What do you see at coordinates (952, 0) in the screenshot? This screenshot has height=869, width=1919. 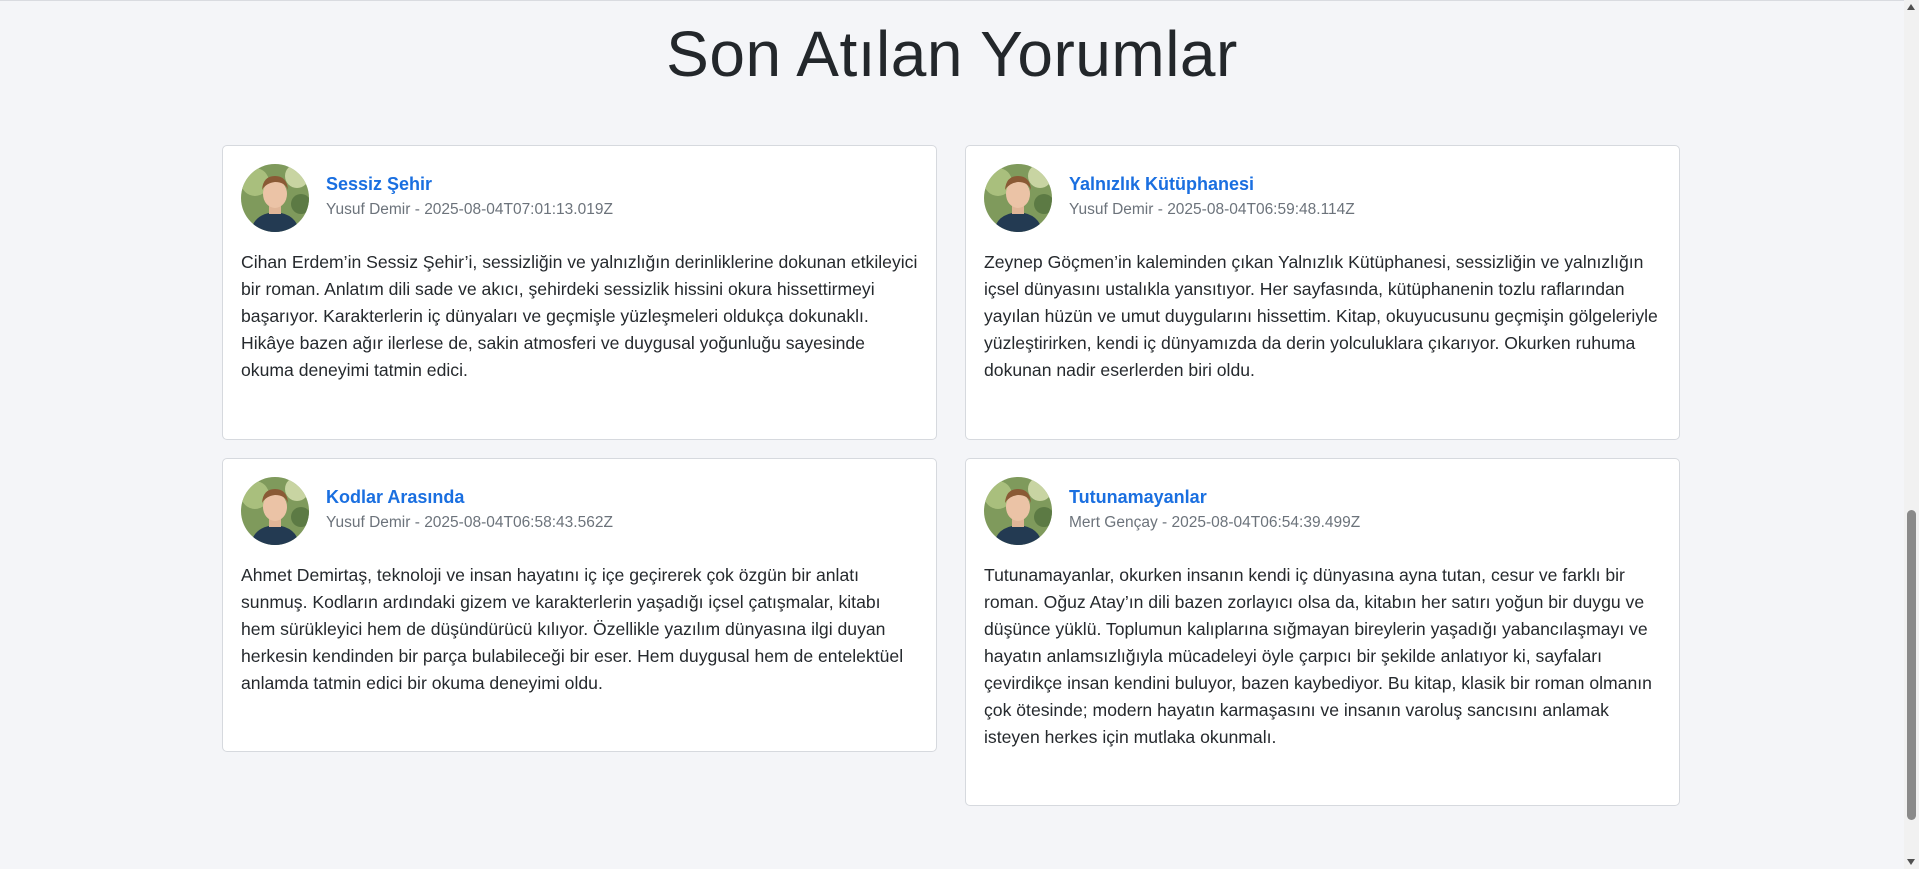 I see `top-divider` at bounding box center [952, 0].